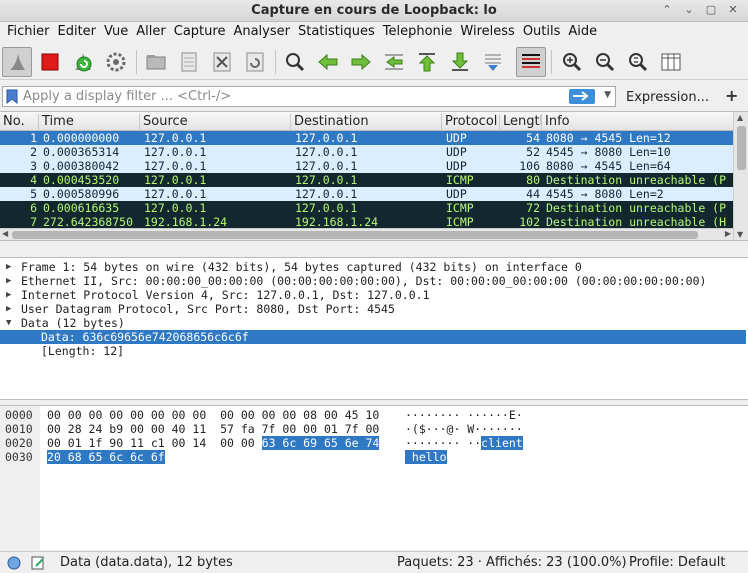  I want to click on menu-aller: Aller, so click(153, 32).